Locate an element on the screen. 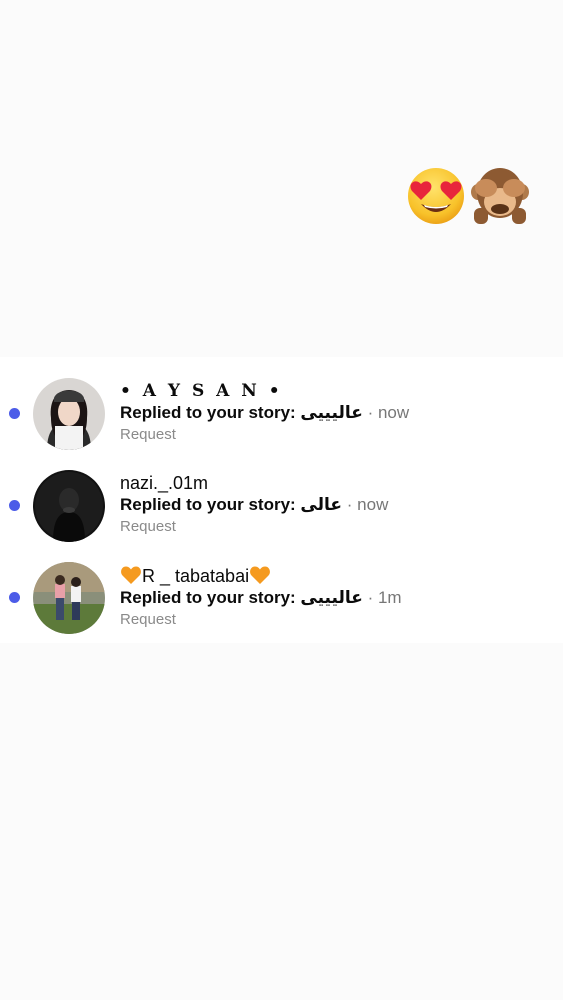 Image resolution: width=563 pixels, height=1000 pixels. story-reaction-emojis is located at coordinates (468, 196).